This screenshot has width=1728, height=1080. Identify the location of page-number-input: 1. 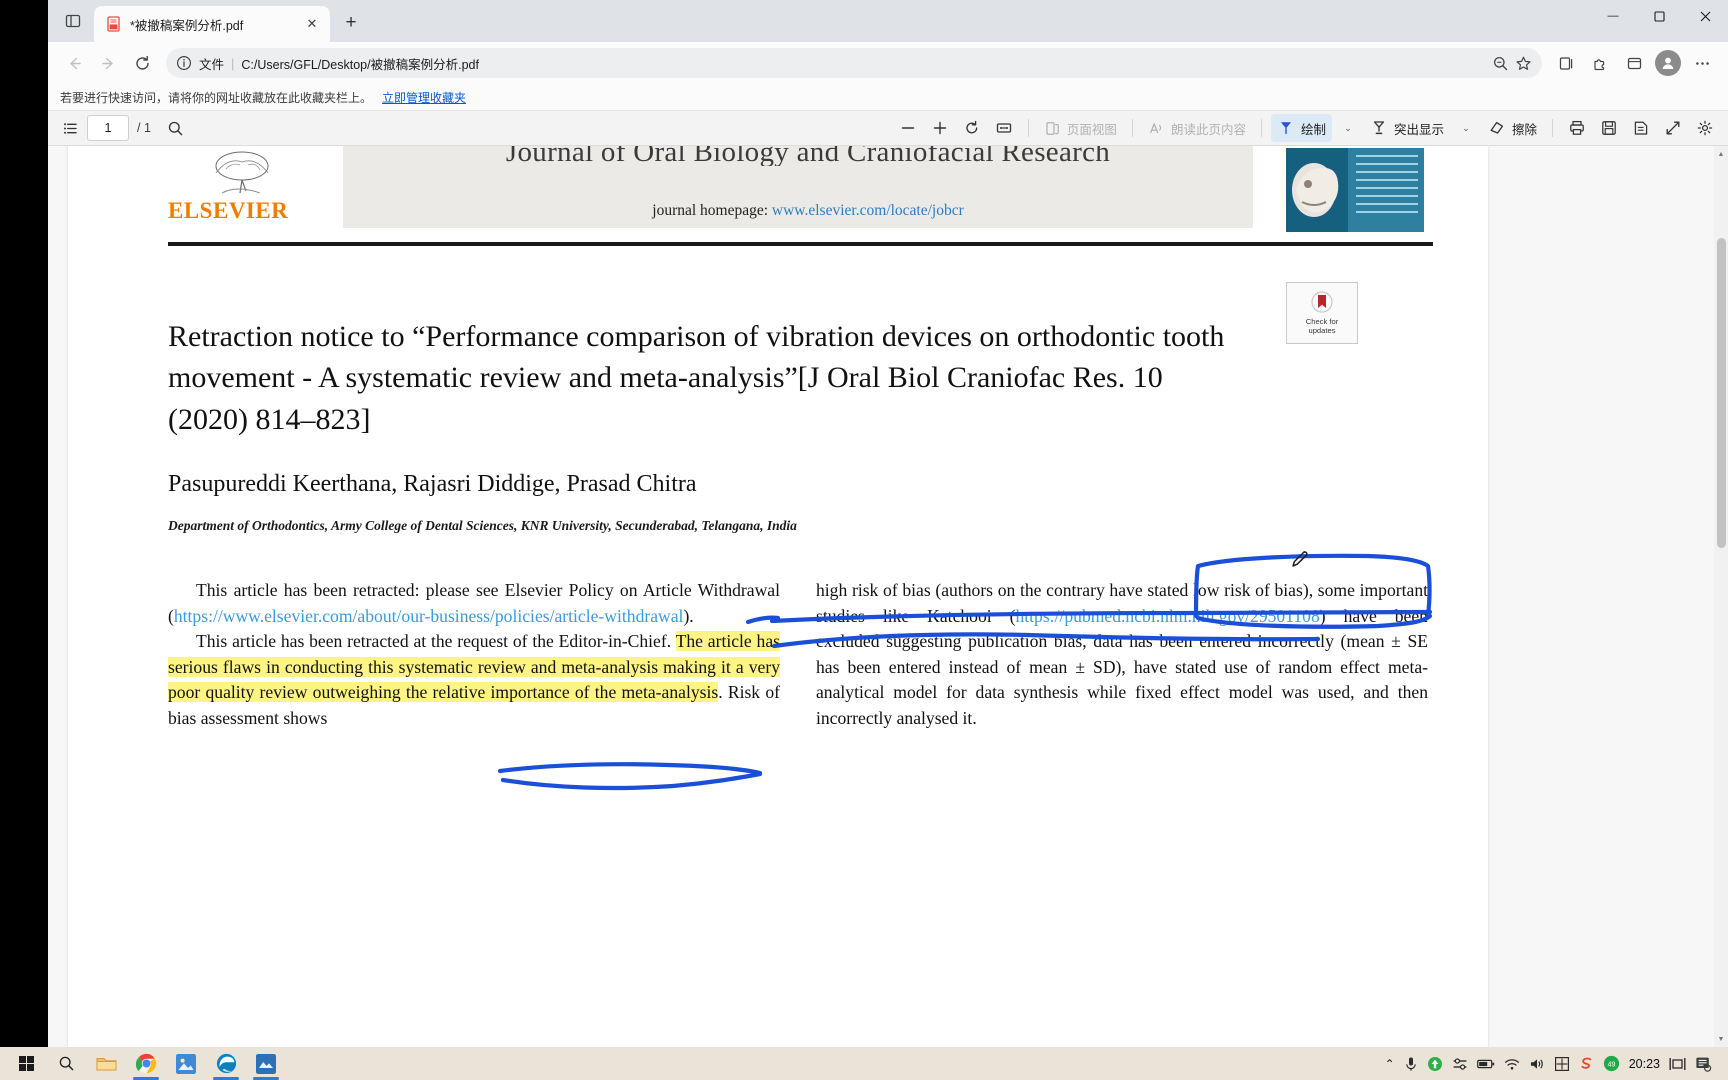
(108, 128).